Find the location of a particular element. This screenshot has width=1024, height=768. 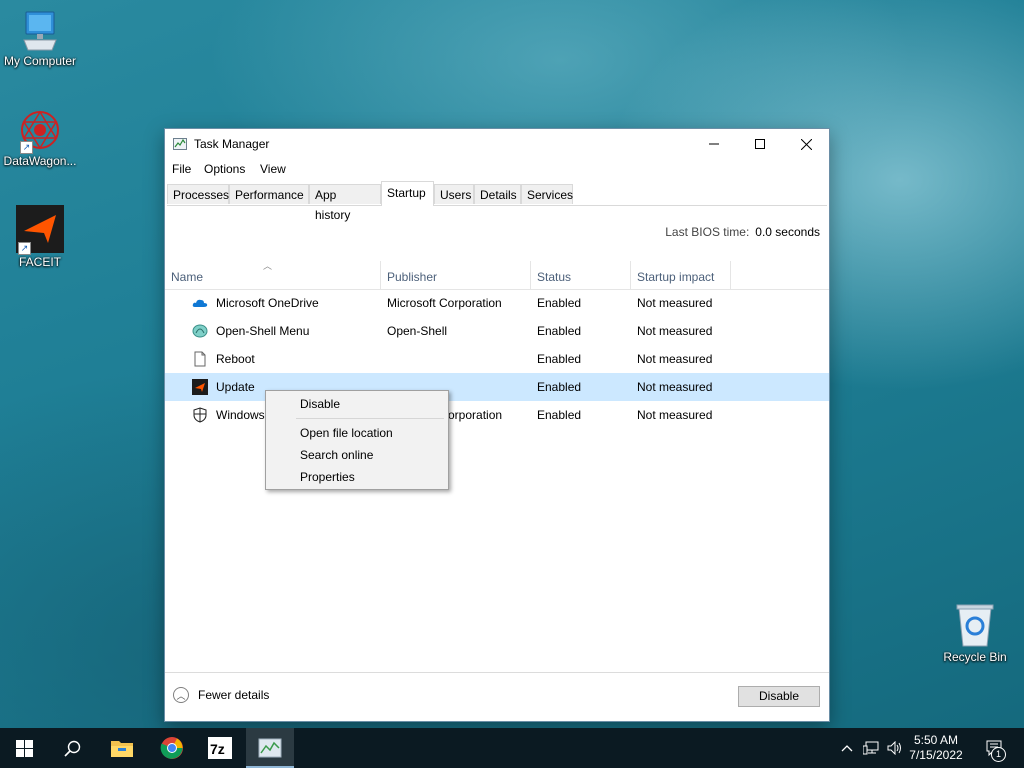

taskbar-file-explorer is located at coordinates (122, 748).